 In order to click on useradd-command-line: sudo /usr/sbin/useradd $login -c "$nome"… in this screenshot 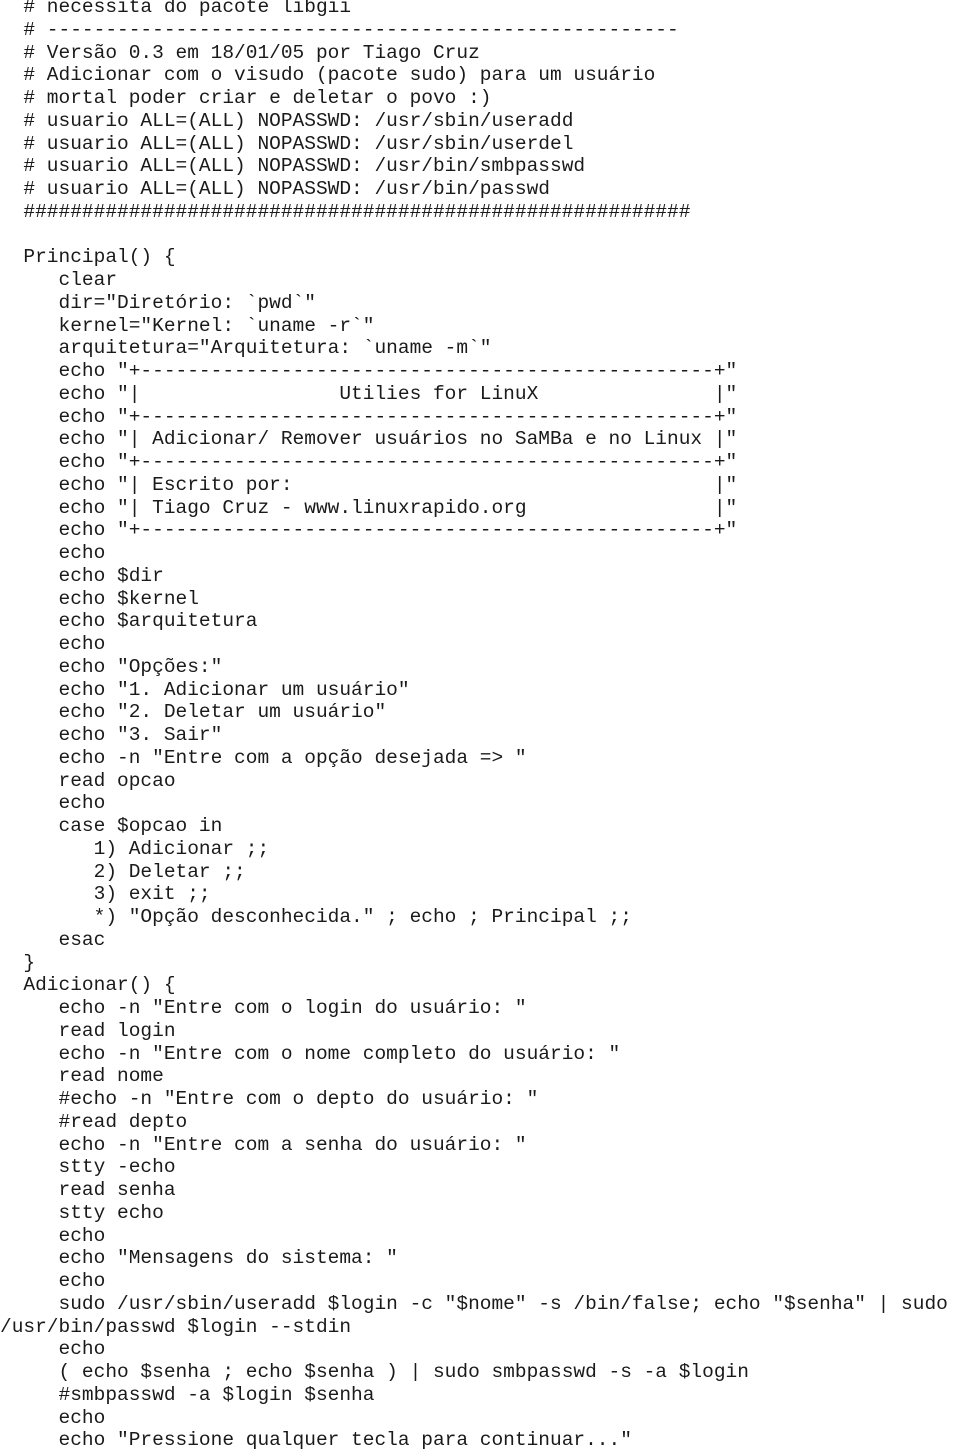, I will do `click(474, 1303)`.